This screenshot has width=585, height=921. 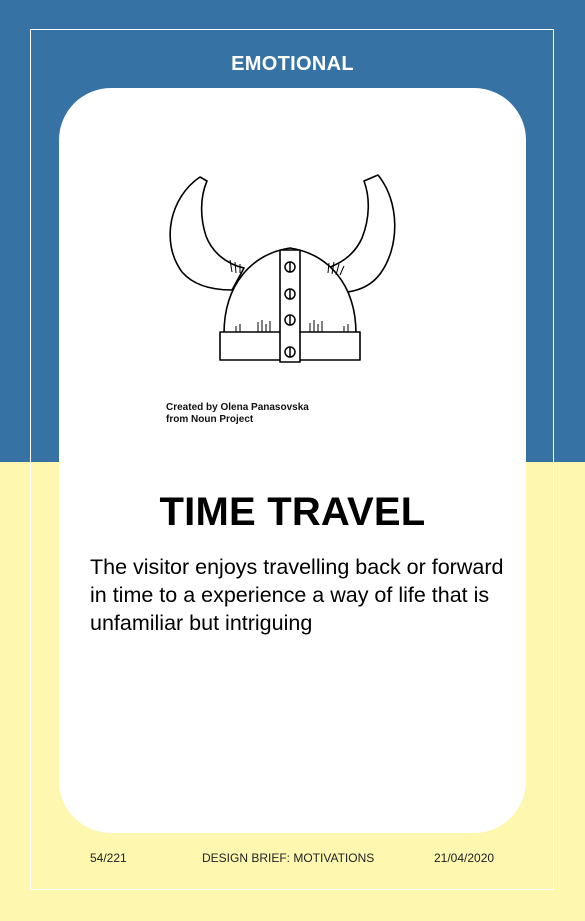 What do you see at coordinates (288, 858) in the screenshot?
I see `document-title: DESIGN BRIEF: MOTIVATIONS` at bounding box center [288, 858].